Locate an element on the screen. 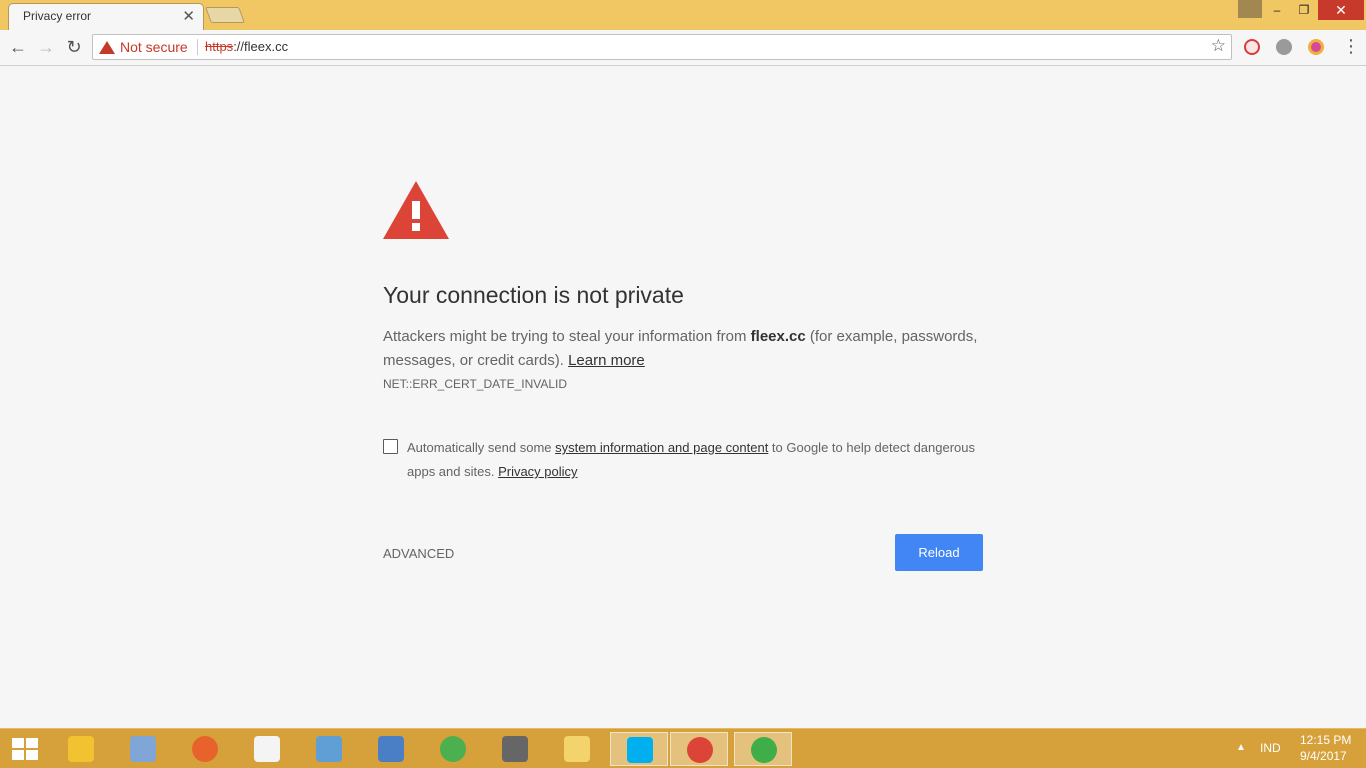 Image resolution: width=1366 pixels, height=768 pixels. back-arrow-icon: ← is located at coordinates (18, 47).